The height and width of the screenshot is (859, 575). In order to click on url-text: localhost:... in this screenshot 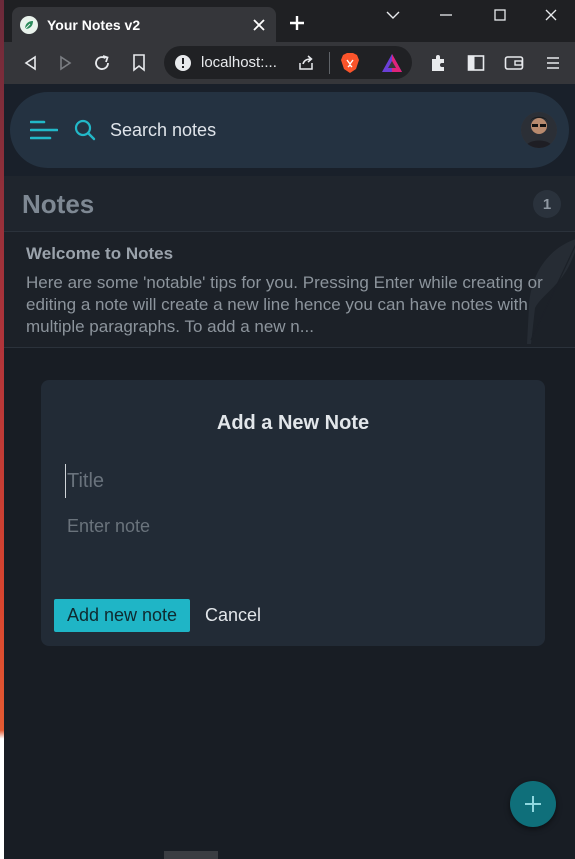, I will do `click(239, 62)`.